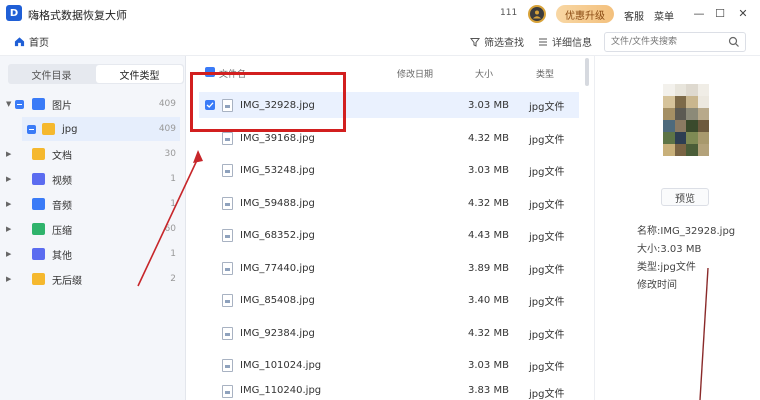 This screenshot has width=760, height=400. Describe the element at coordinates (38, 104) in the screenshot. I see `image-folder-icon` at that location.